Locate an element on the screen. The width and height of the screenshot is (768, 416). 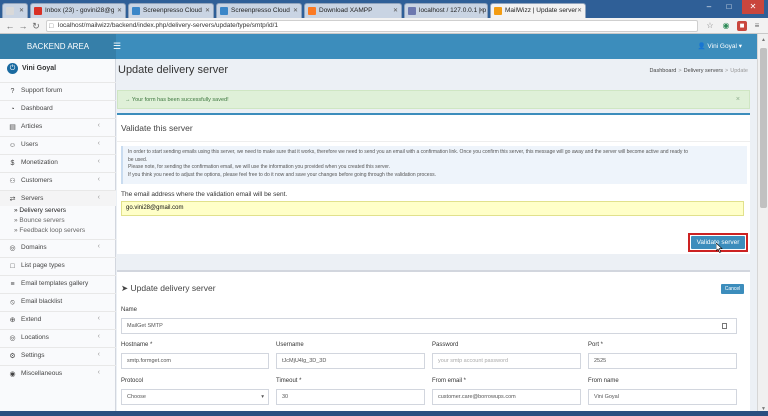
from-name-input: Vini Goyal is located at coordinates (662, 397).